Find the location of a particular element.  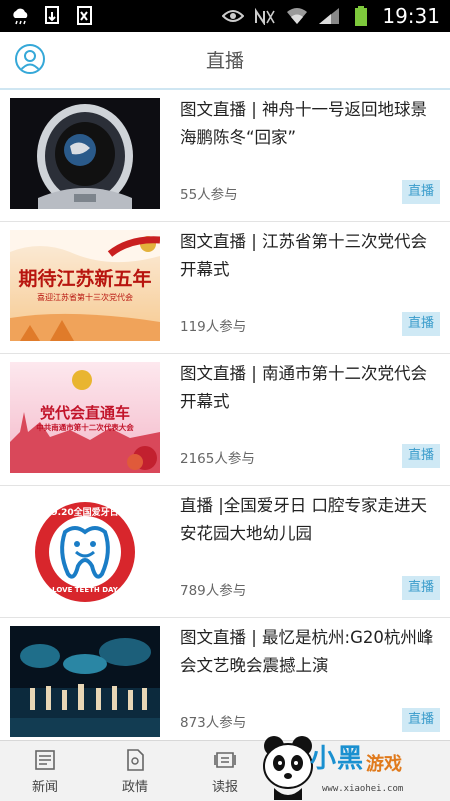

thumbnail-subcaption: 中共南通市第十二次代表大会 is located at coordinates (85, 427).